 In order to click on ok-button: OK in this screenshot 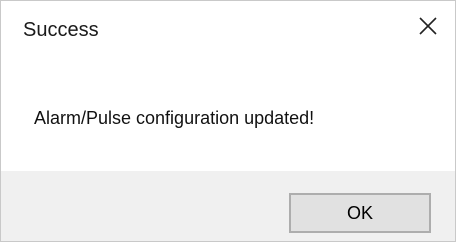, I will do `click(360, 213)`.